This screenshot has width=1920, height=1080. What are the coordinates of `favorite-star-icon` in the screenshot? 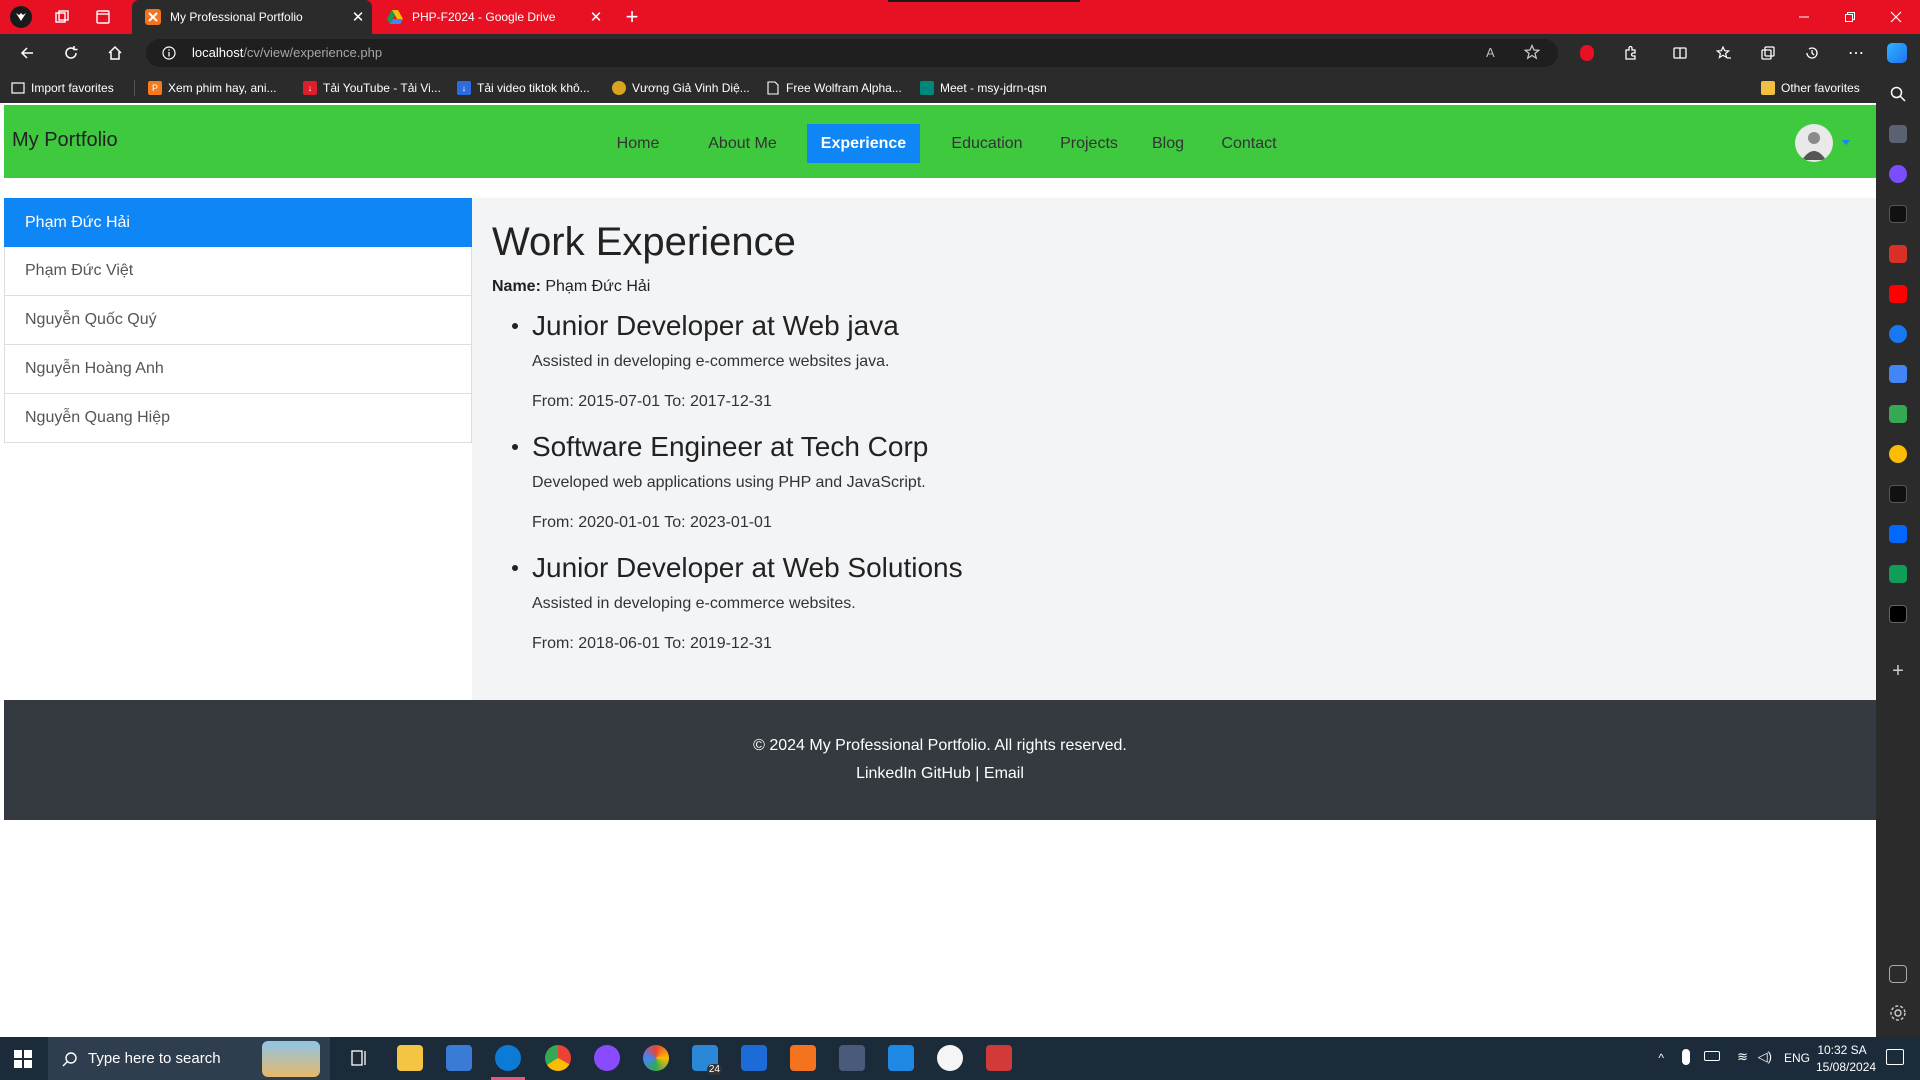 It's located at (1532, 52).